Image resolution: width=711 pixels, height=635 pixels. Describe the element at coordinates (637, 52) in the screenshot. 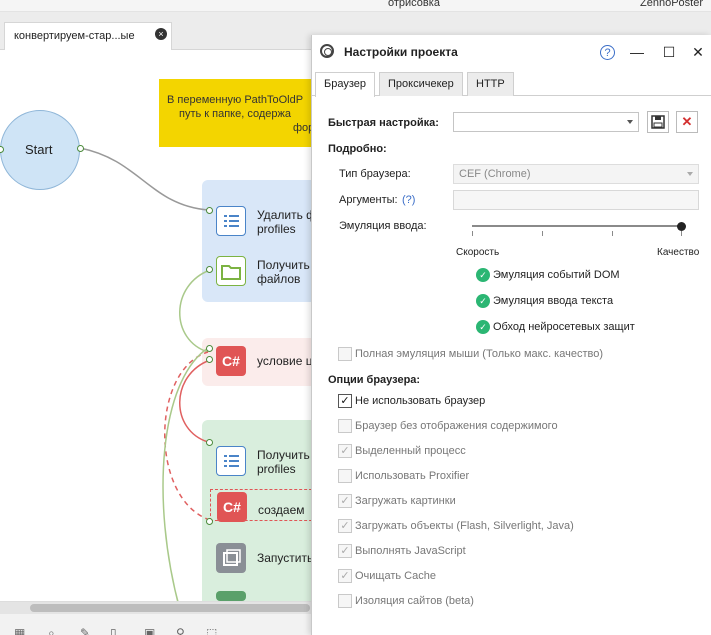

I see `minimize-button: —` at that location.